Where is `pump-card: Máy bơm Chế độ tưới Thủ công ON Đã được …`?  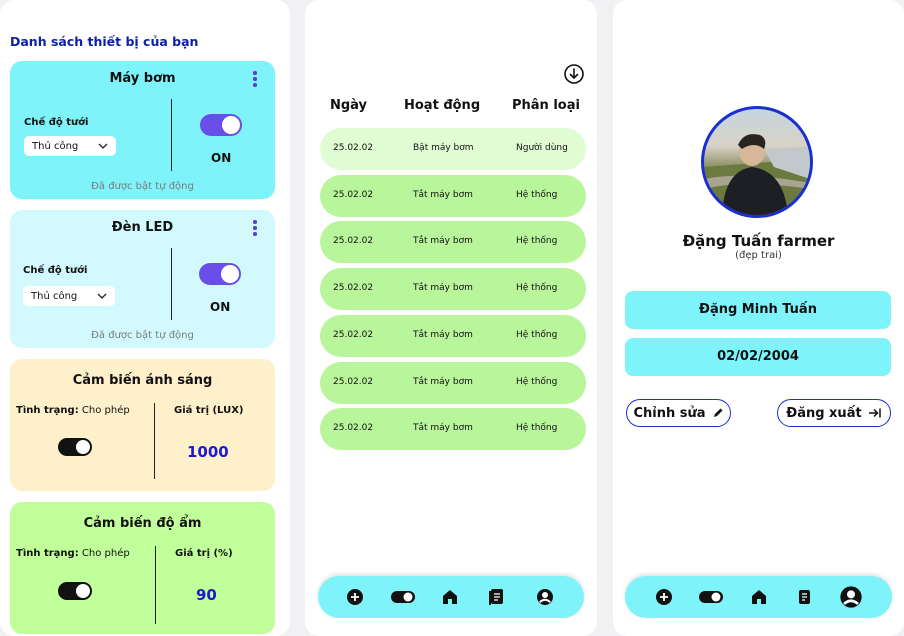
pump-card: Máy bơm Chế độ tưới Thủ công ON Đã được … is located at coordinates (142, 130).